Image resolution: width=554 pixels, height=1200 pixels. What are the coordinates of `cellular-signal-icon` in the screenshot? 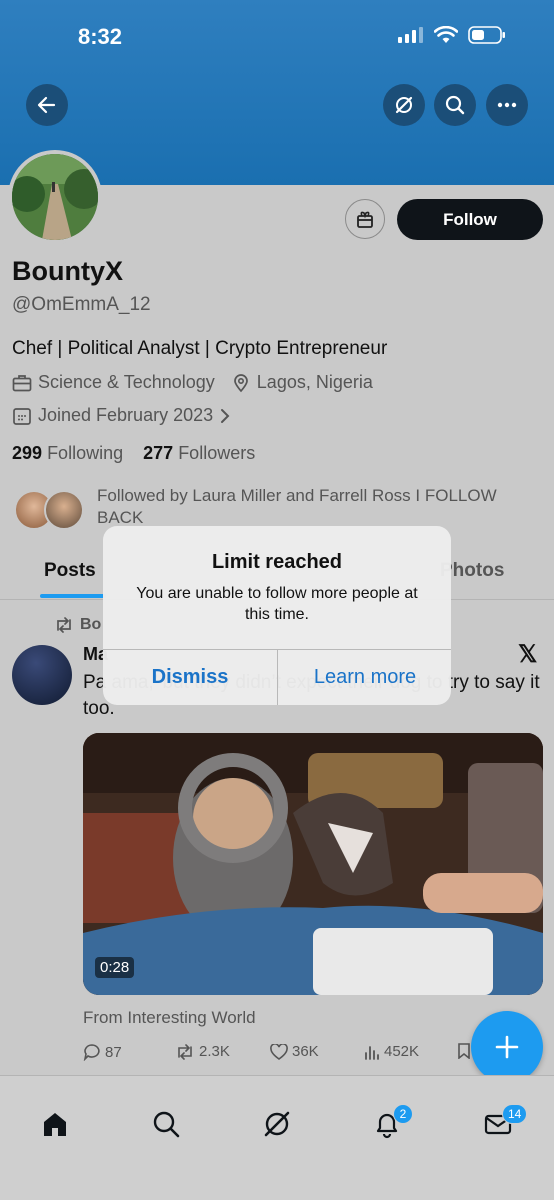 It's located at (410, 35).